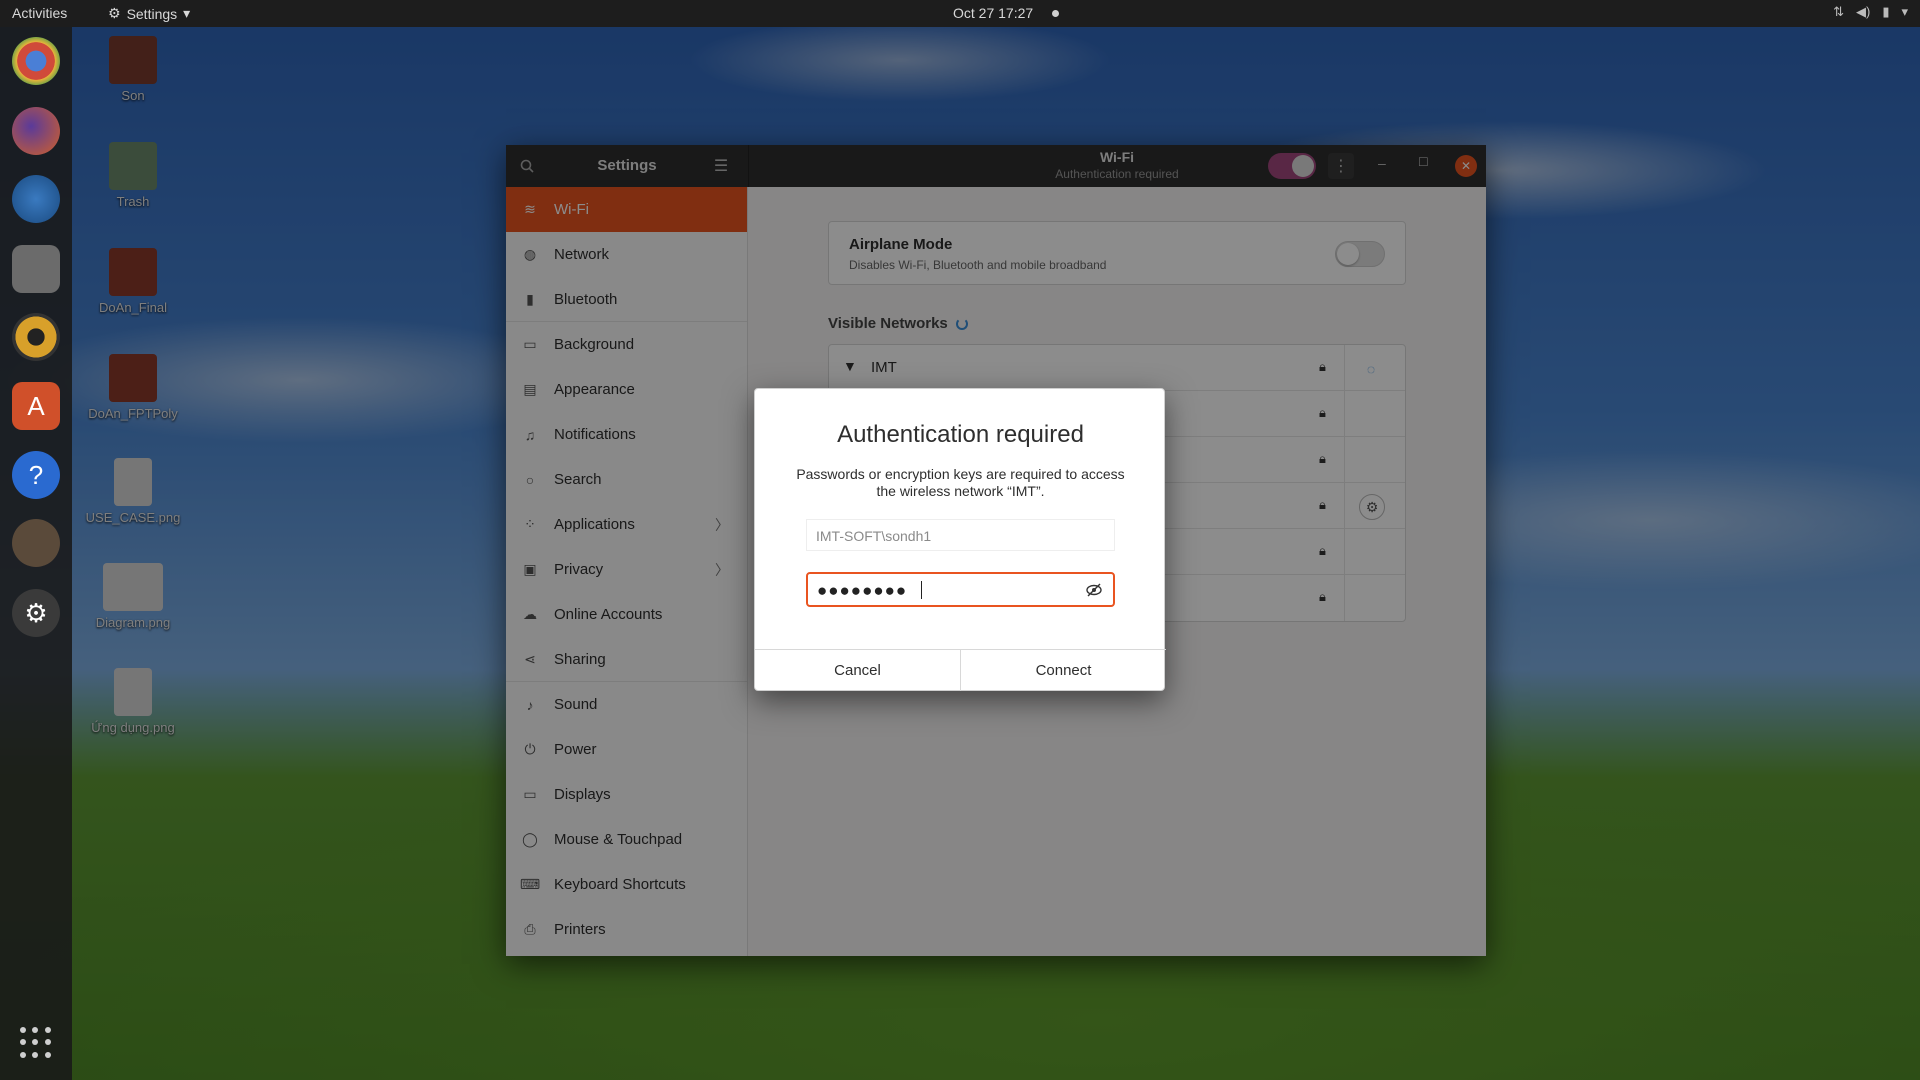 The height and width of the screenshot is (1080, 1920). I want to click on volume-icon: ◀), so click(1863, 11).